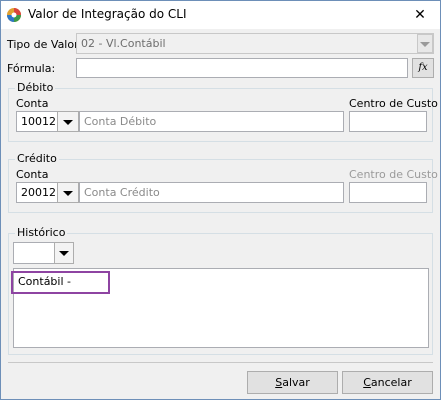 The width and height of the screenshot is (441, 400). I want to click on separator, so click(220, 362).